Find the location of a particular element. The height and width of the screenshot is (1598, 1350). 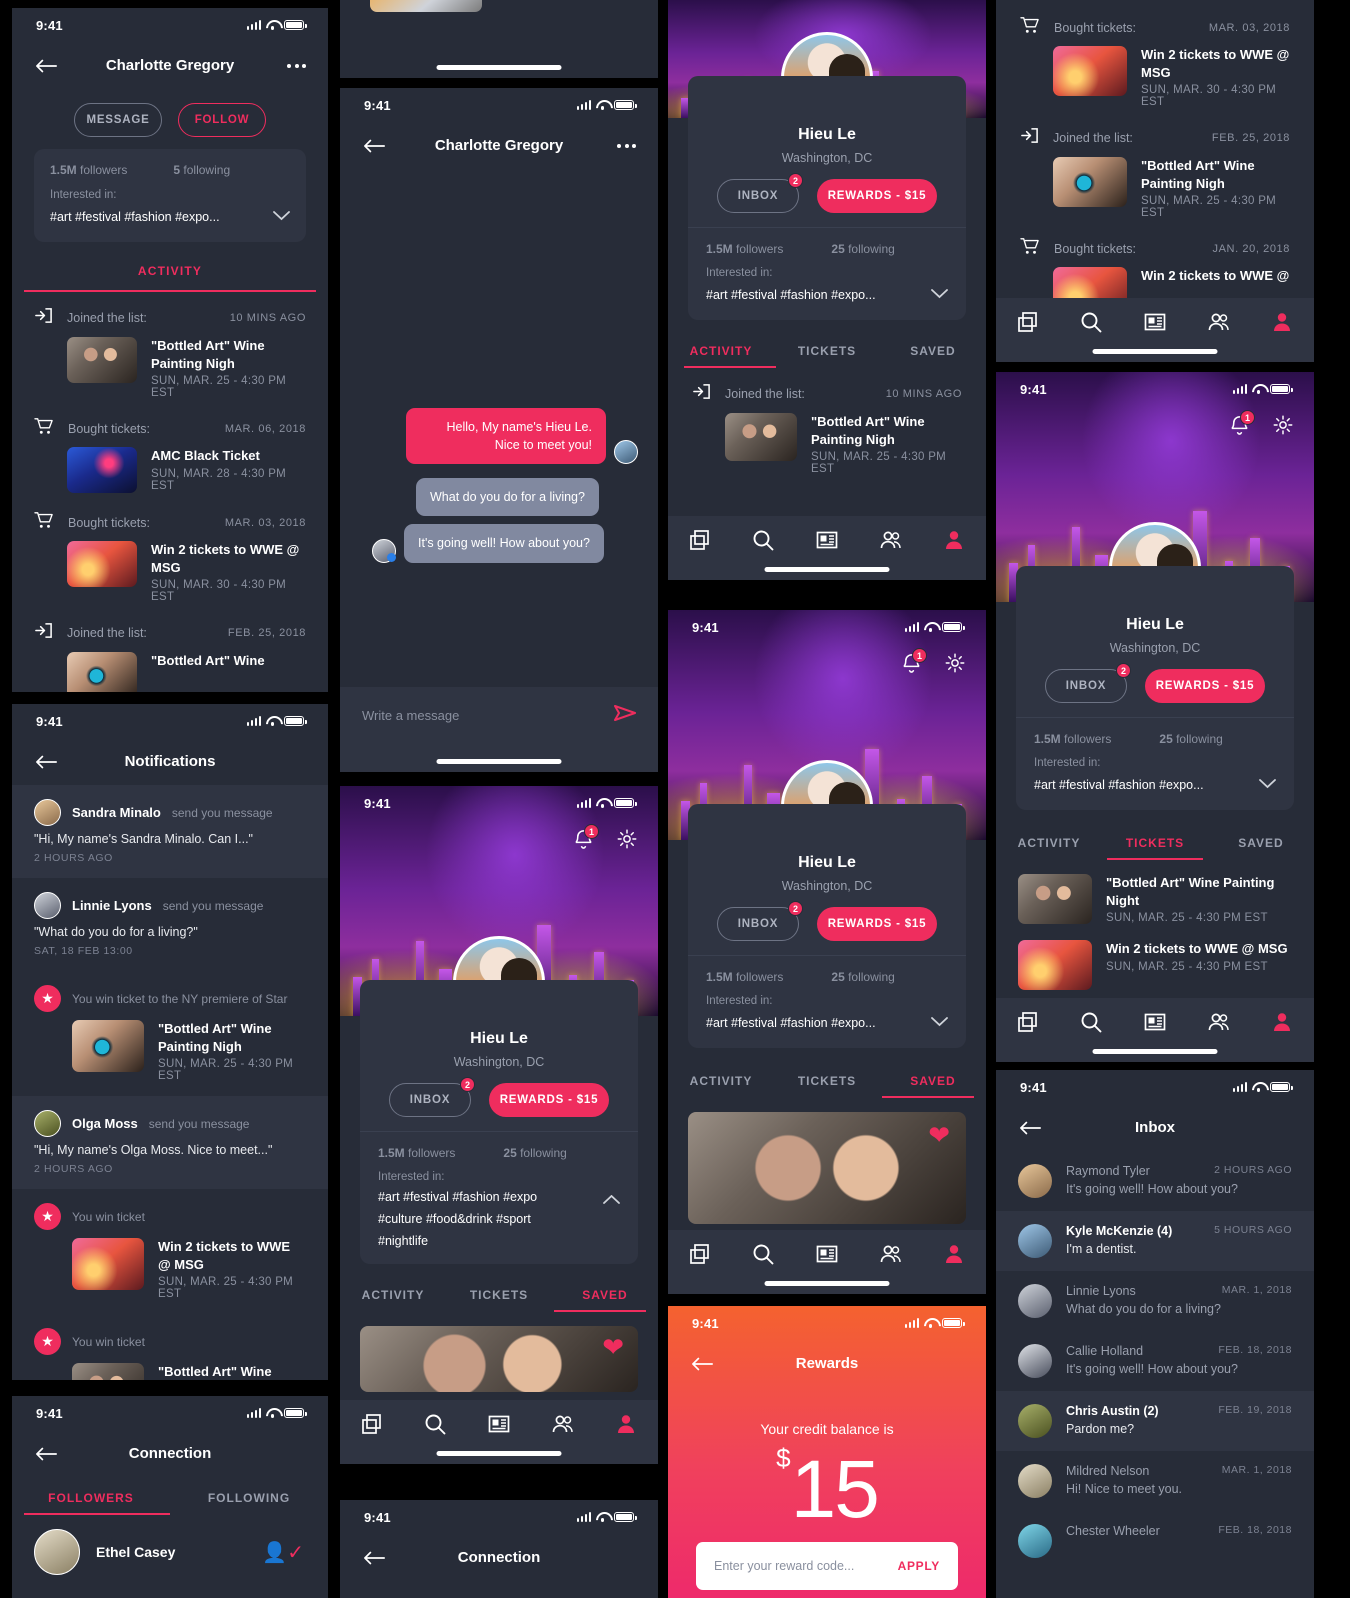

tab-followers: FOLLOWERS is located at coordinates (91, 1498).